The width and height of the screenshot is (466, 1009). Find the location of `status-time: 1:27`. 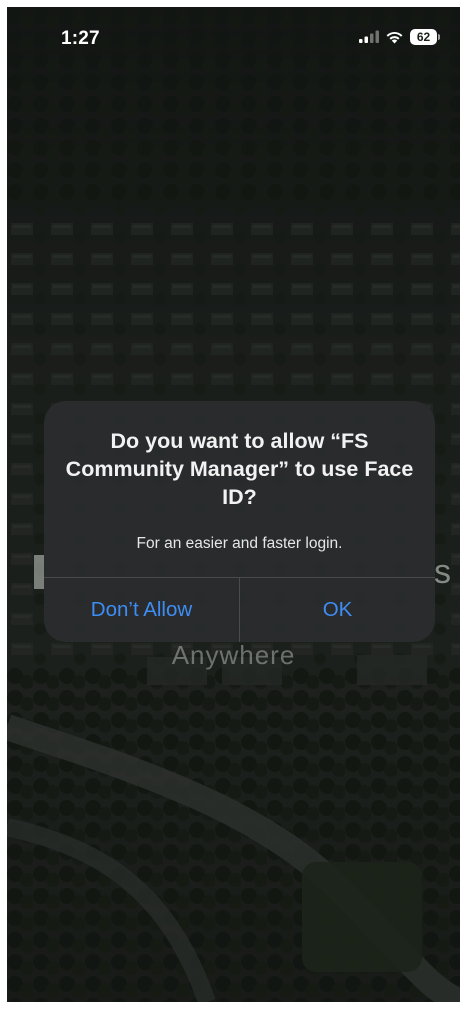

status-time: 1:27 is located at coordinates (80, 38).